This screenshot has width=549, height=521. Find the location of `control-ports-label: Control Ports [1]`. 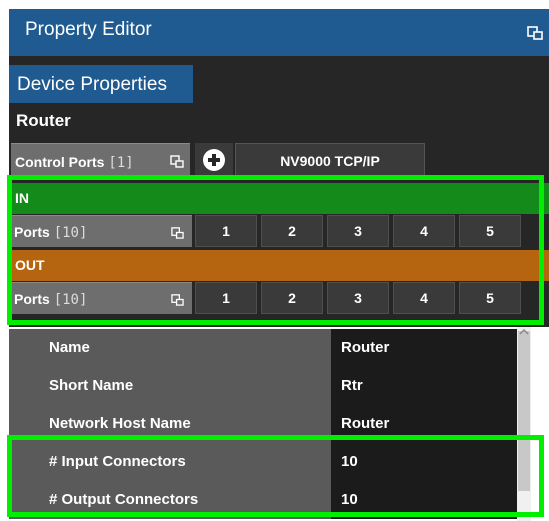

control-ports-label: Control Ports [1] is located at coordinates (74, 162).